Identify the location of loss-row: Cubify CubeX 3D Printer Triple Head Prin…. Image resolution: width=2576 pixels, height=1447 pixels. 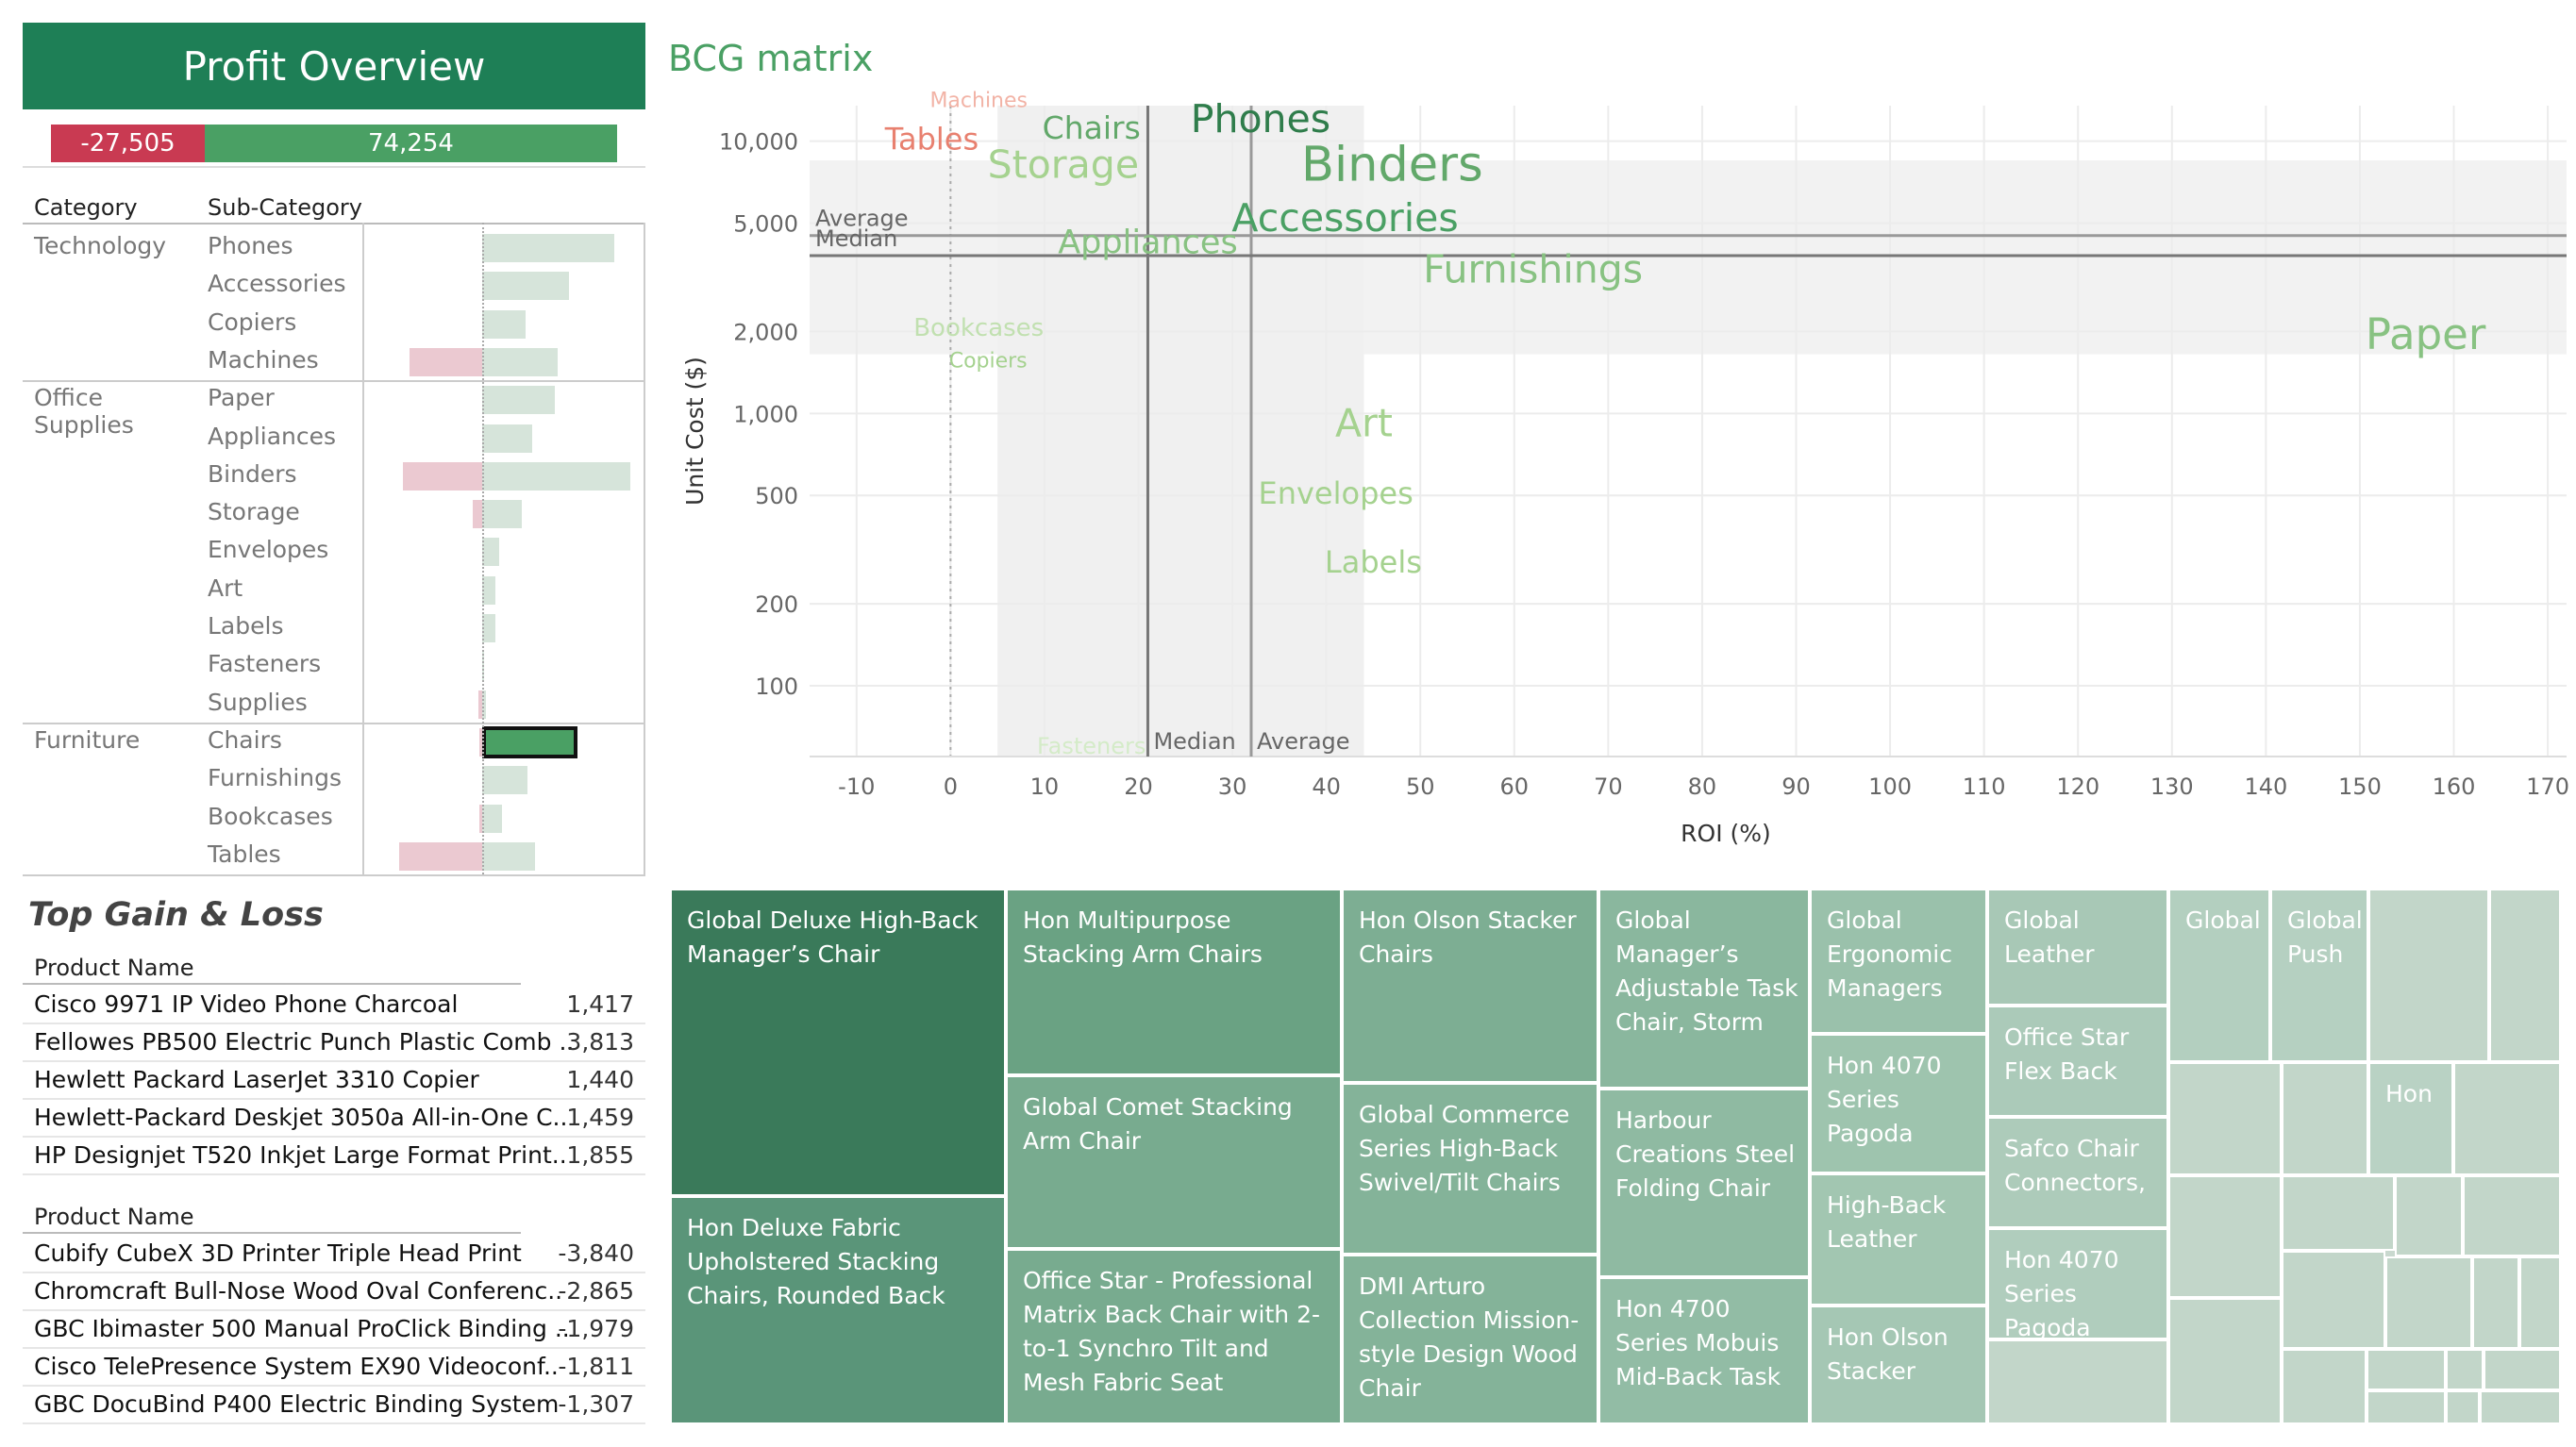
(334, 1255).